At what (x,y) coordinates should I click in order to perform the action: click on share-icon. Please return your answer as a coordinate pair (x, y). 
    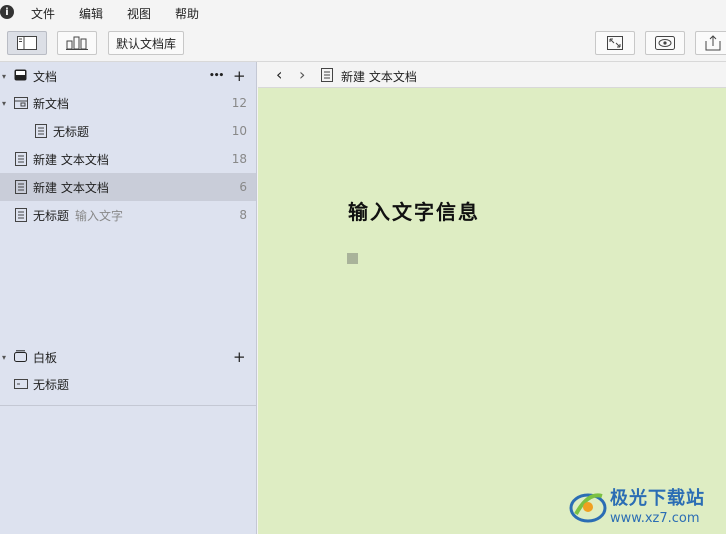
    Looking at the image, I should click on (713, 43).